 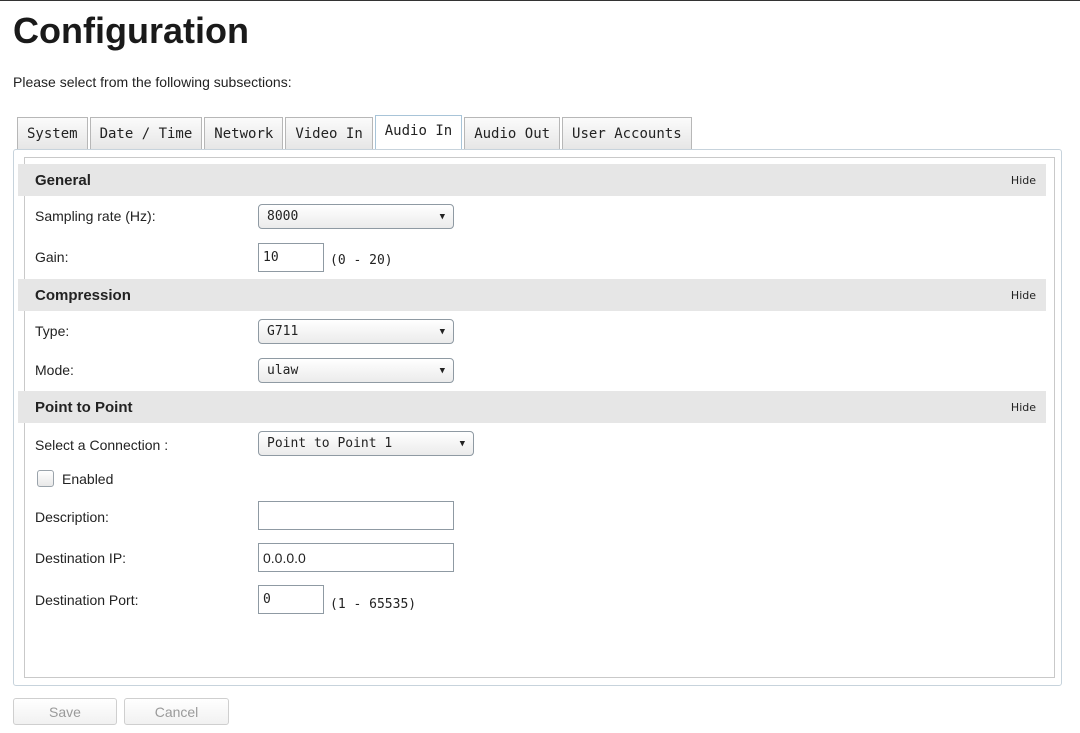 What do you see at coordinates (1023, 407) in the screenshot?
I see `hide-point-to-point-link: Hide` at bounding box center [1023, 407].